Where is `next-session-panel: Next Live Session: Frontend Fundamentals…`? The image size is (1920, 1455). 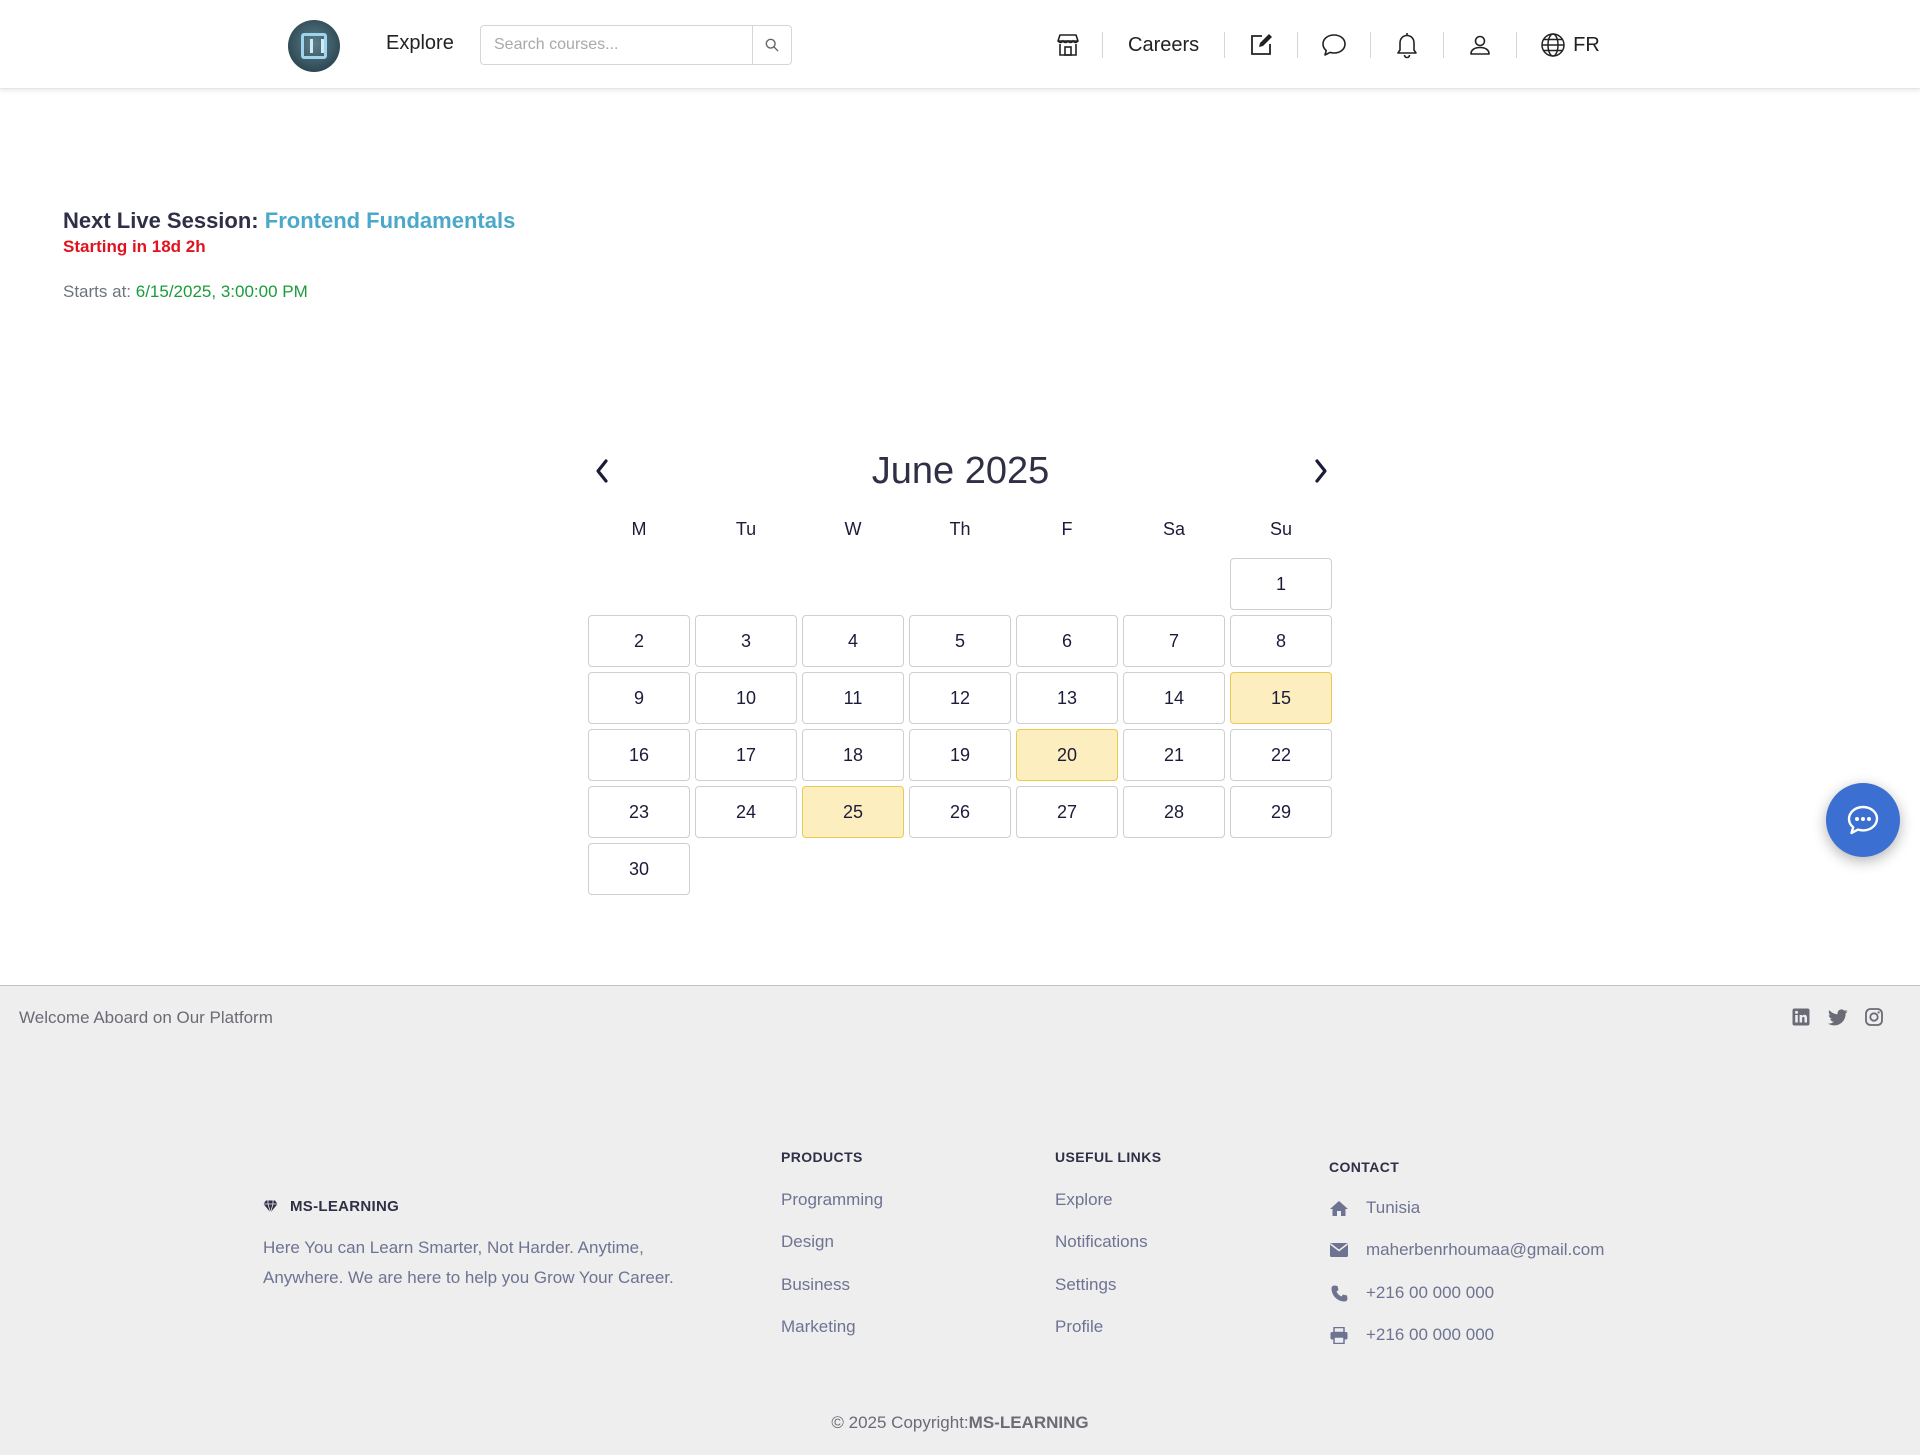
next-session-panel: Next Live Session: Frontend Fundamentals… is located at coordinates (289, 255).